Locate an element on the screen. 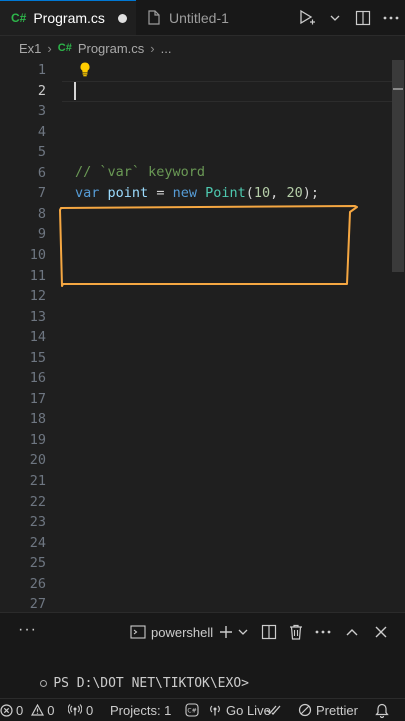 This screenshot has height=721, width=405. breadcrumb-file: Program.cs is located at coordinates (111, 48).